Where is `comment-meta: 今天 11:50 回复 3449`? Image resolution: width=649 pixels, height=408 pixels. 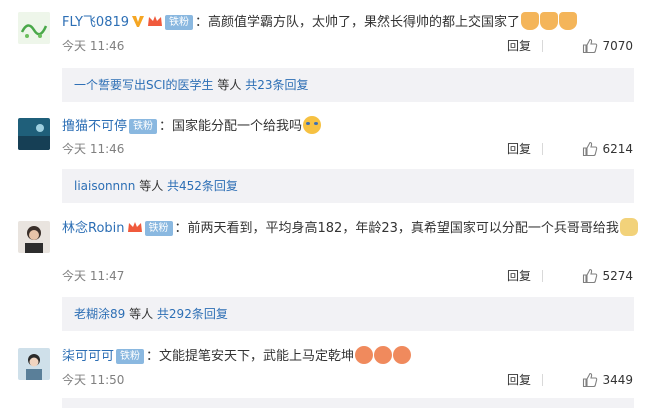
comment-meta: 今天 11:50 回复 3449 is located at coordinates (347, 380).